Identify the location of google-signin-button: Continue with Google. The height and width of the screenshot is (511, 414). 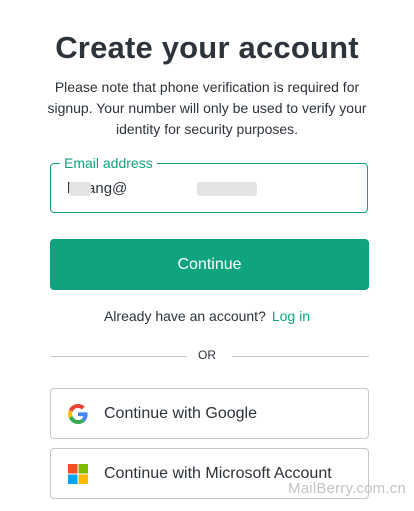
(209, 413).